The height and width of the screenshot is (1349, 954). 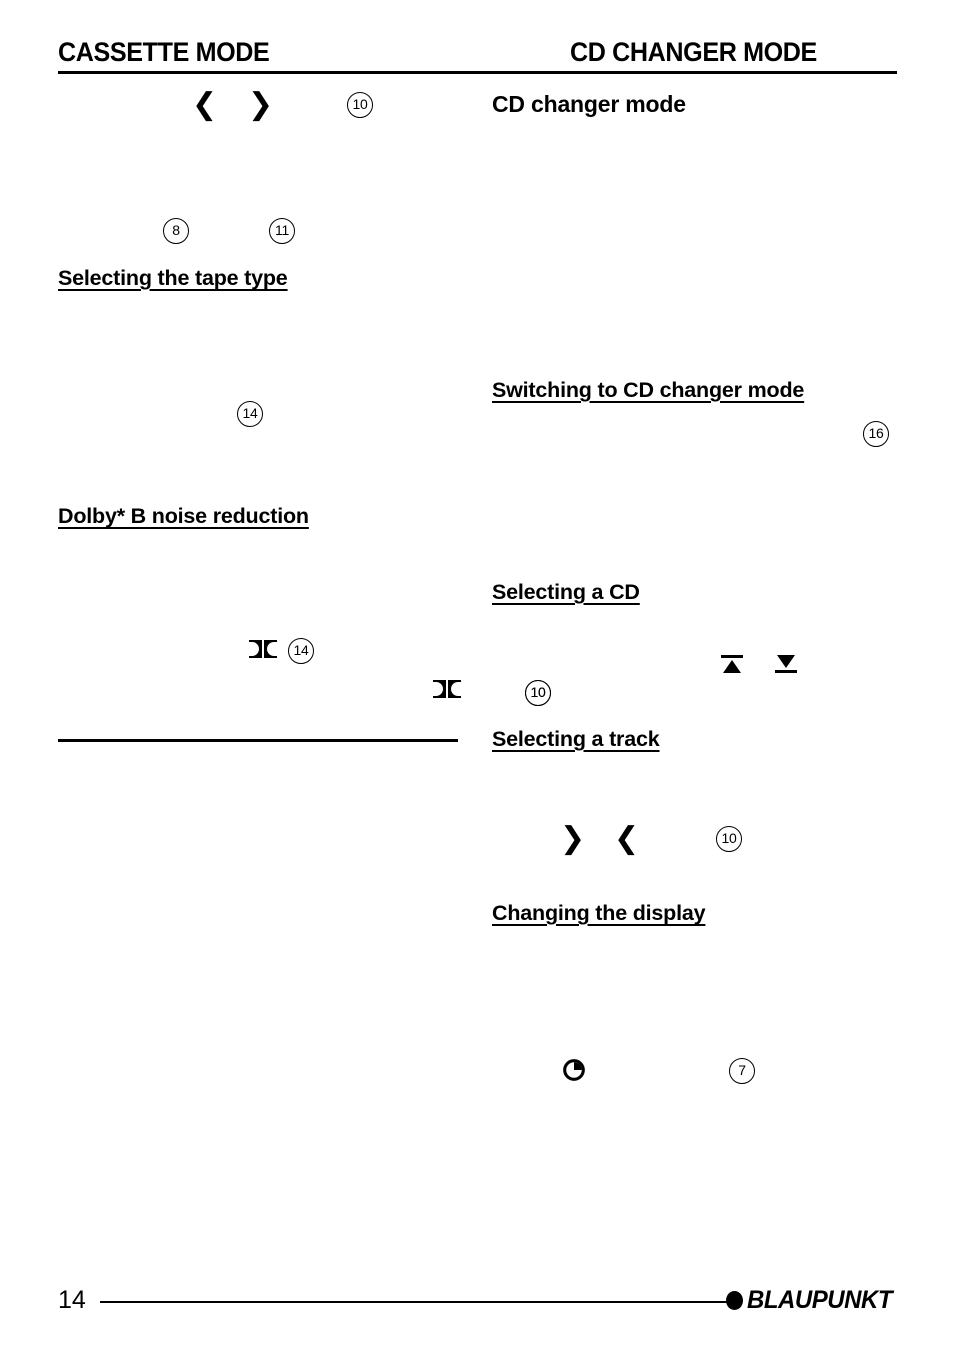 I want to click on clock-icon, so click(x=574, y=1070).